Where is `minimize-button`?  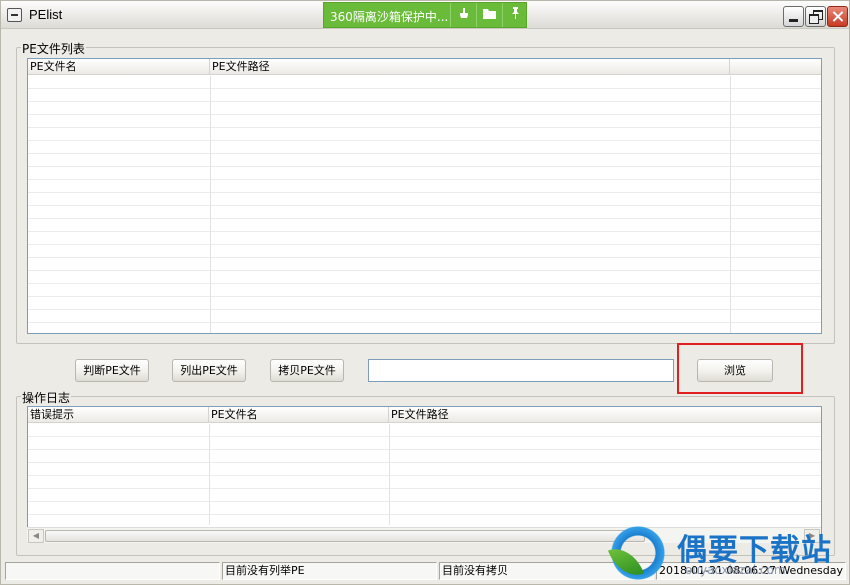 minimize-button is located at coordinates (793, 16).